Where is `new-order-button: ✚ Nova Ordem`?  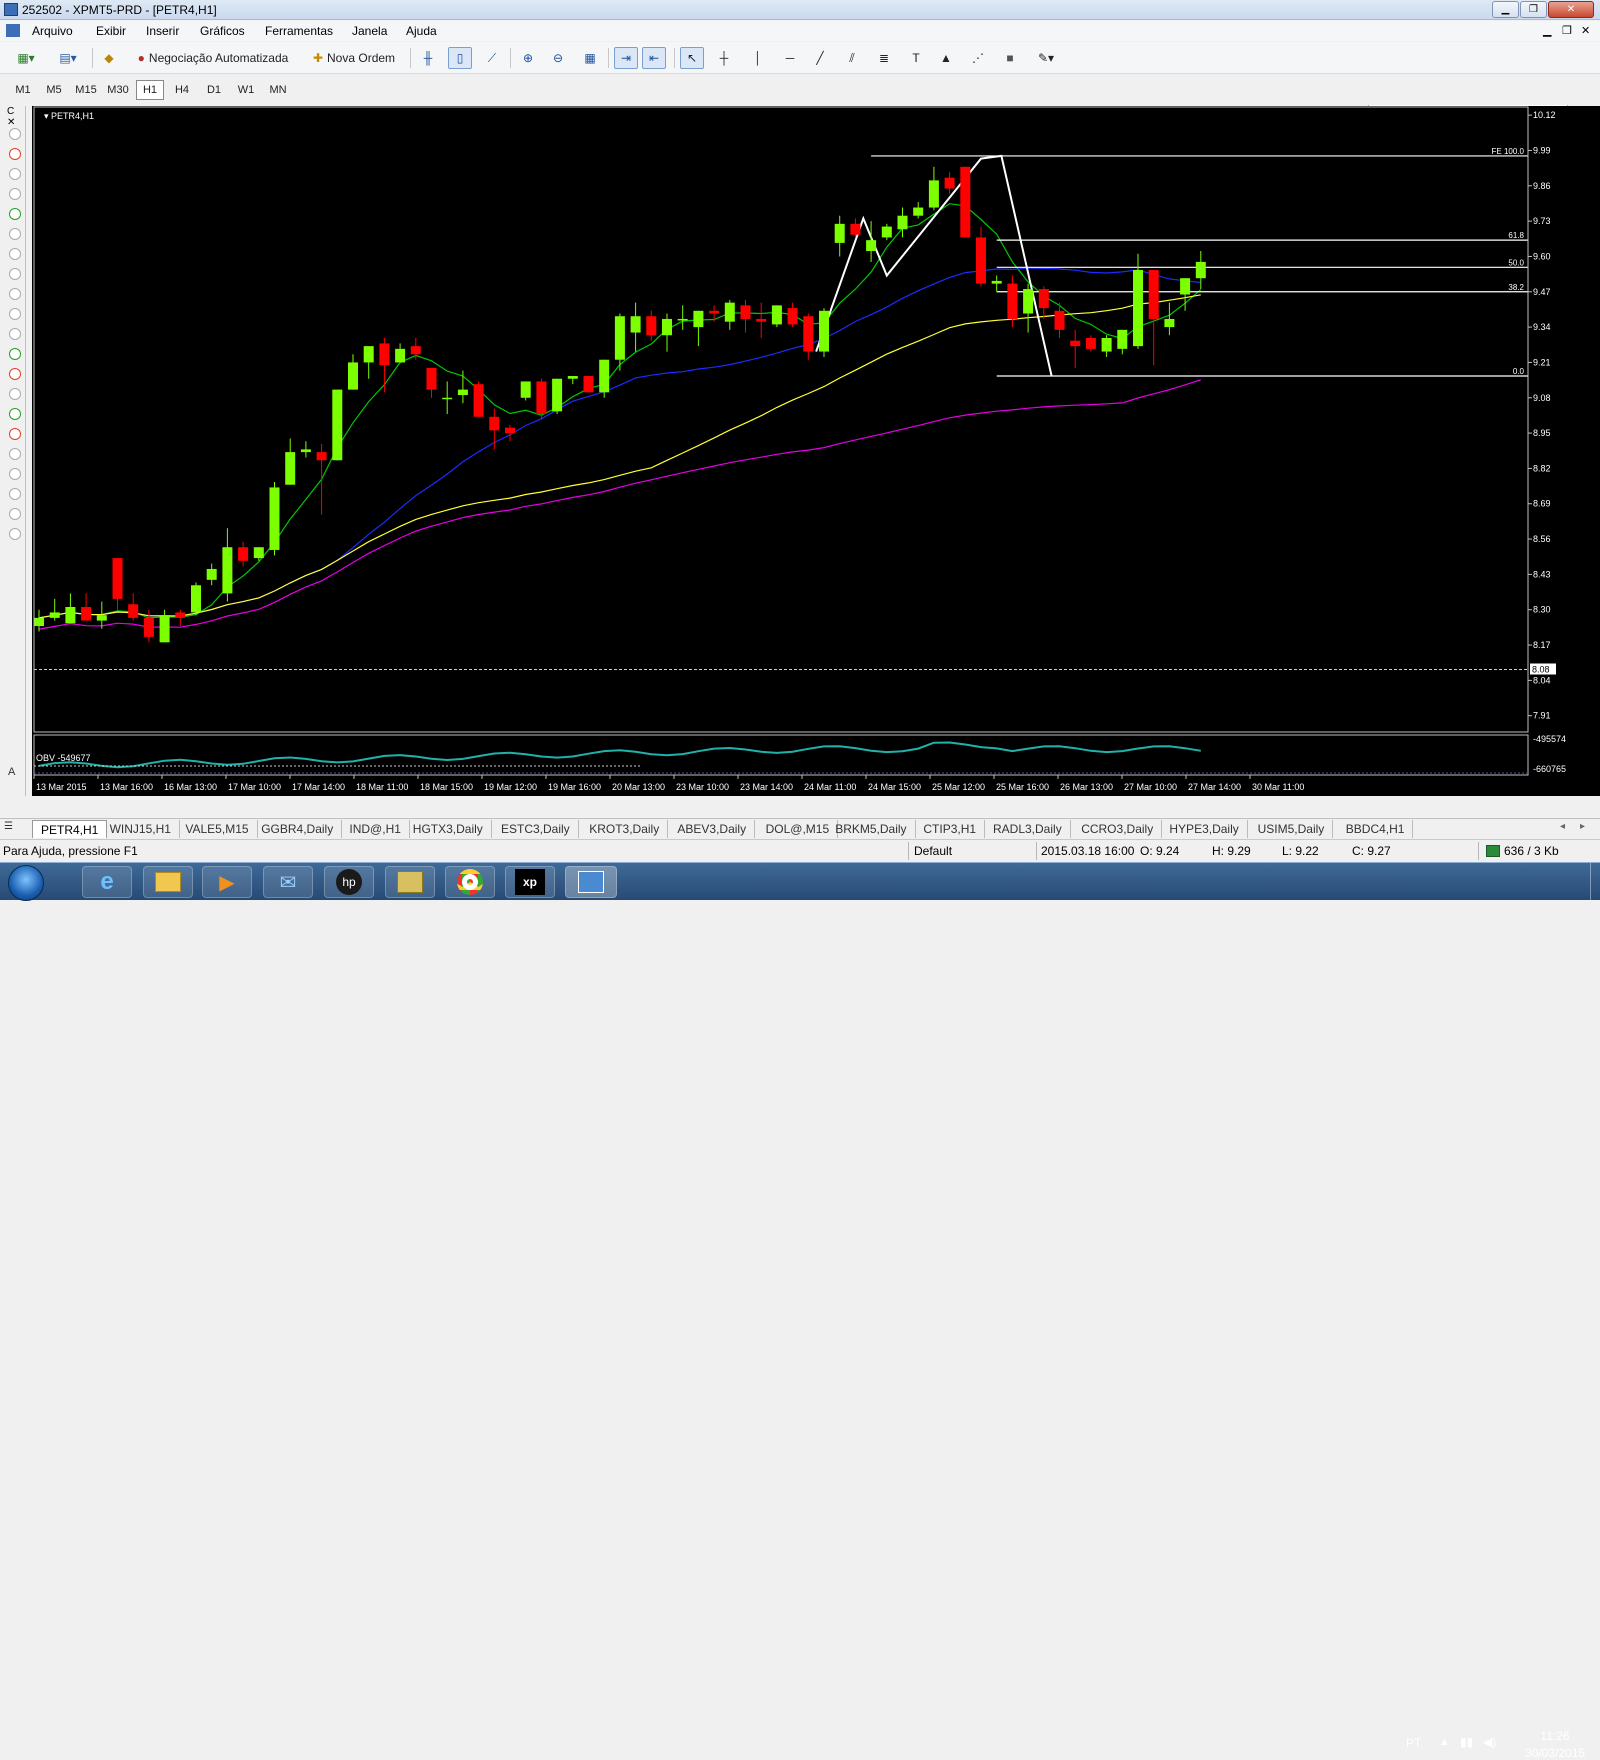 new-order-button: ✚ Nova Ordem is located at coordinates (354, 58).